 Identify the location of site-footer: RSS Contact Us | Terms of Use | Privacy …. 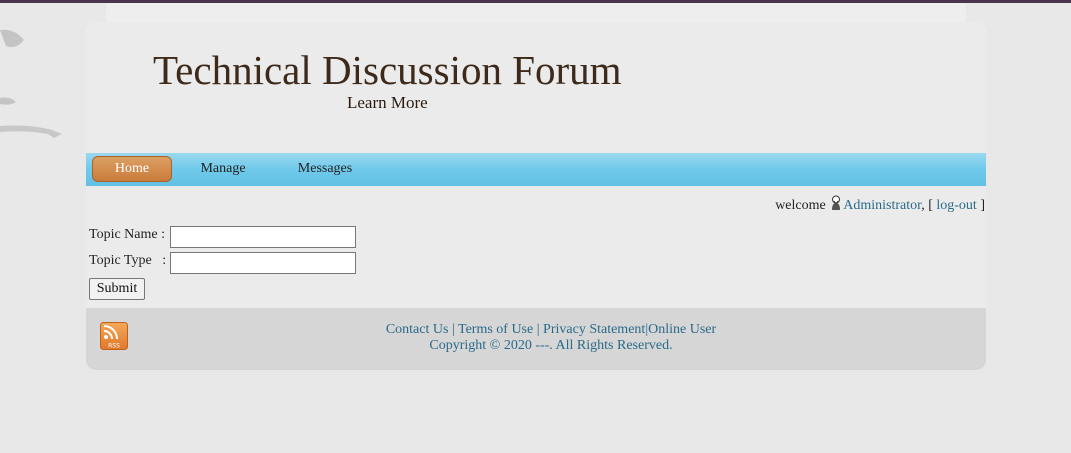
(536, 339).